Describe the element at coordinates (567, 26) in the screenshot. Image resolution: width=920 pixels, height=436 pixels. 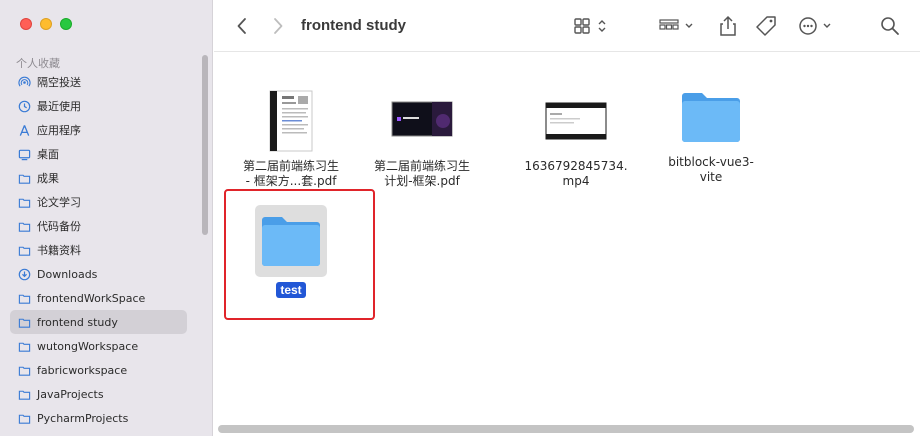
I see `toolbar: frontend study` at that location.